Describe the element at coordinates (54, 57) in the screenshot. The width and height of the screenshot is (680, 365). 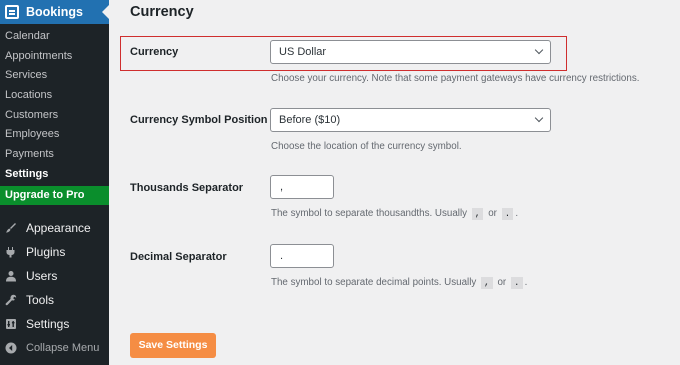
I see `submenu-item-appointments: Appointments` at that location.